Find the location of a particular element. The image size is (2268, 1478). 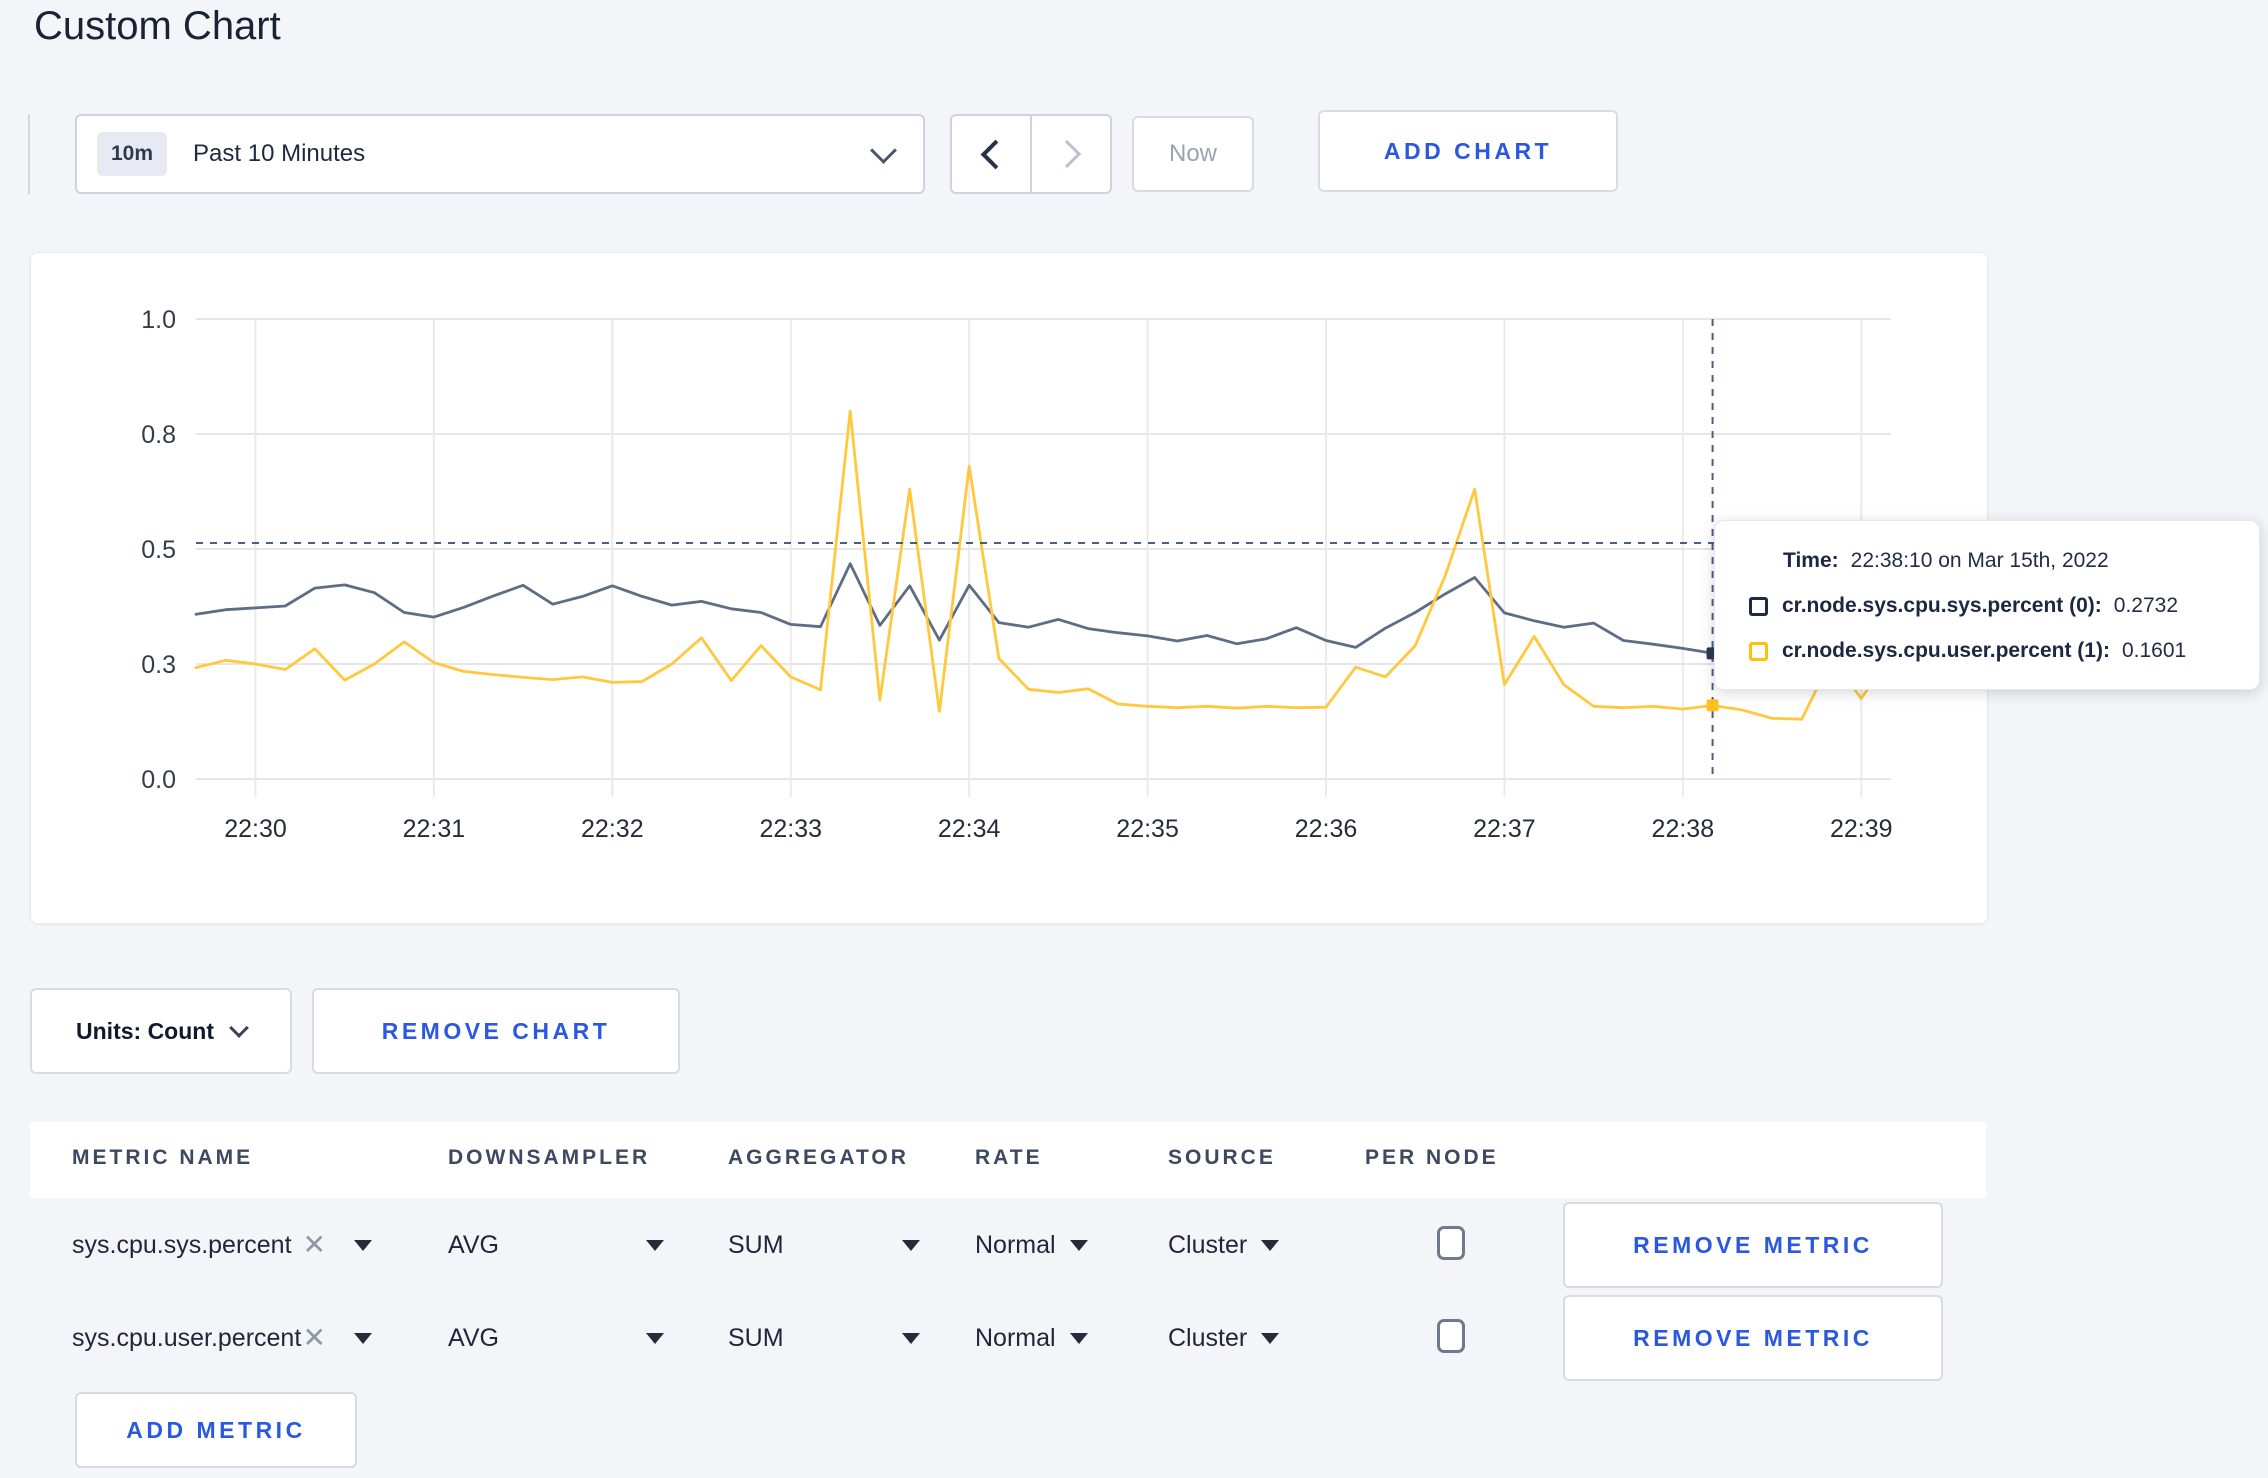

x-axis-tick-label: 22:38 is located at coordinates (1683, 829).